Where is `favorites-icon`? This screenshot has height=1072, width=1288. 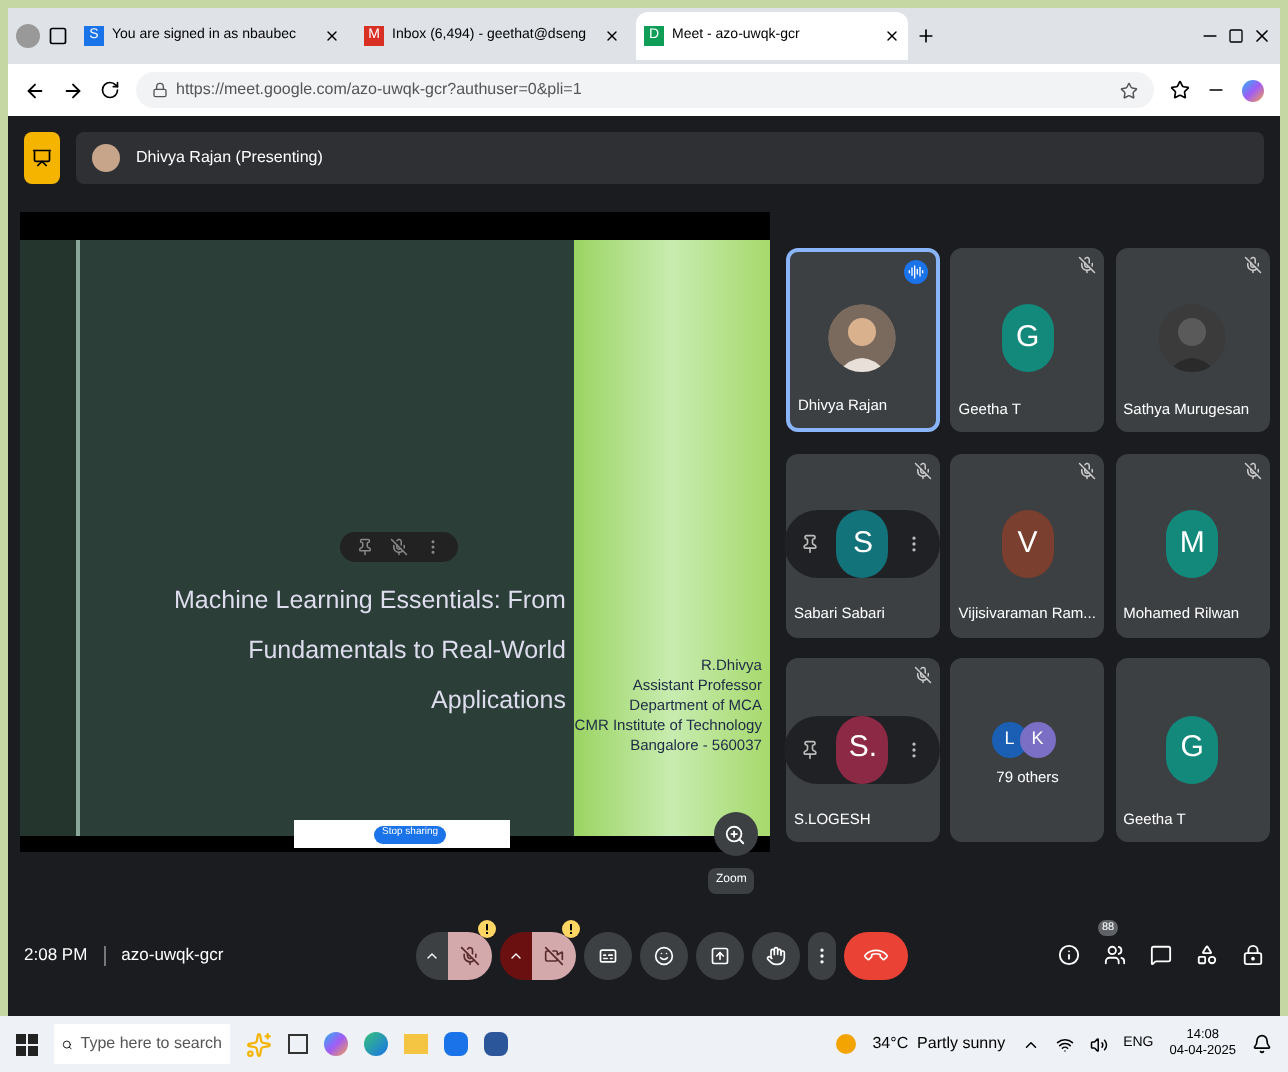 favorites-icon is located at coordinates (1180, 90).